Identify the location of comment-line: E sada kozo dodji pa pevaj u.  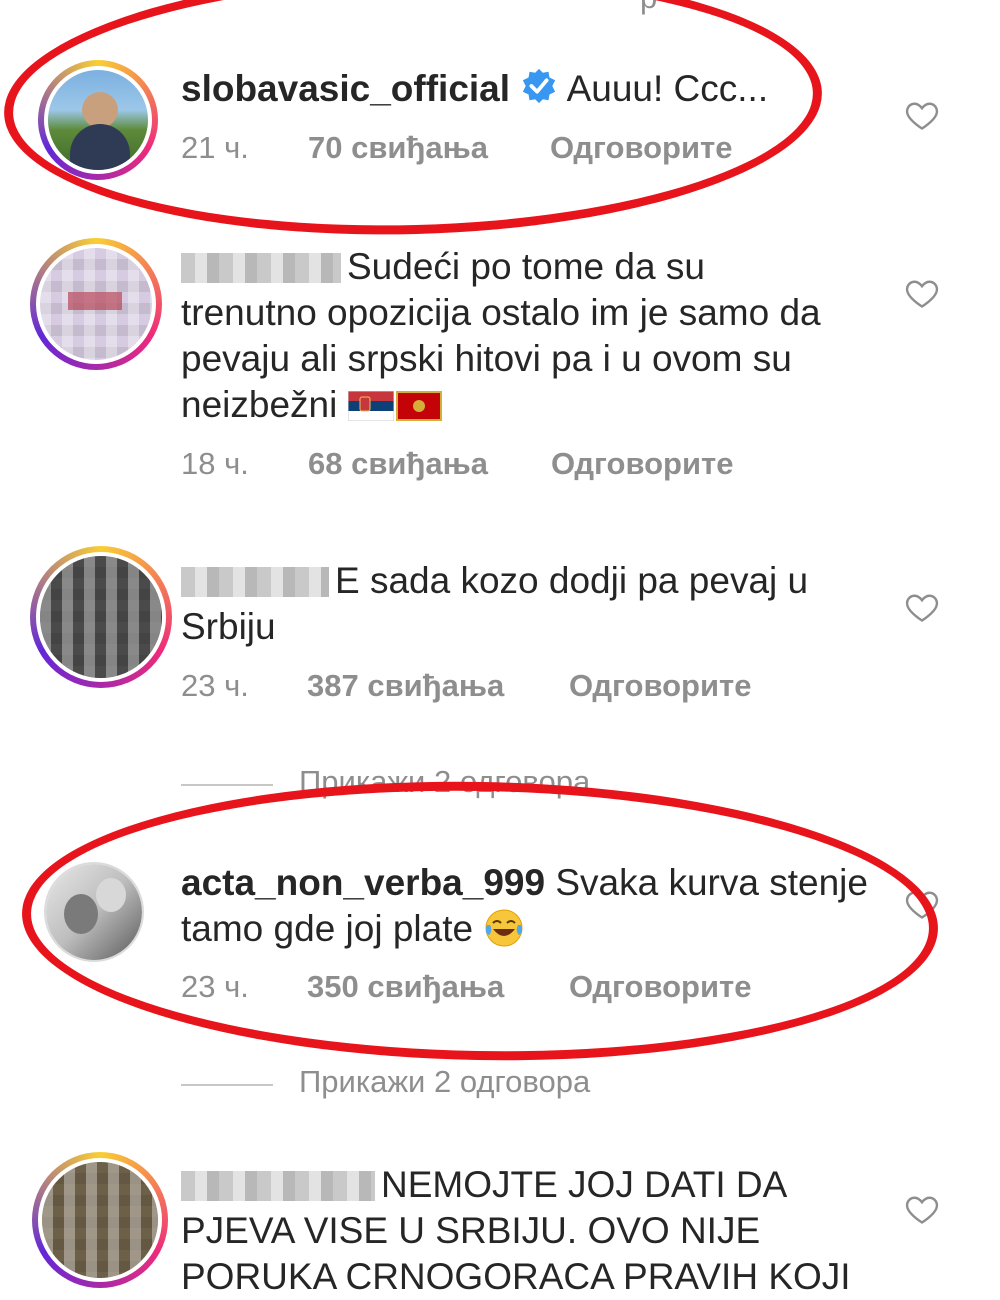
(531, 581).